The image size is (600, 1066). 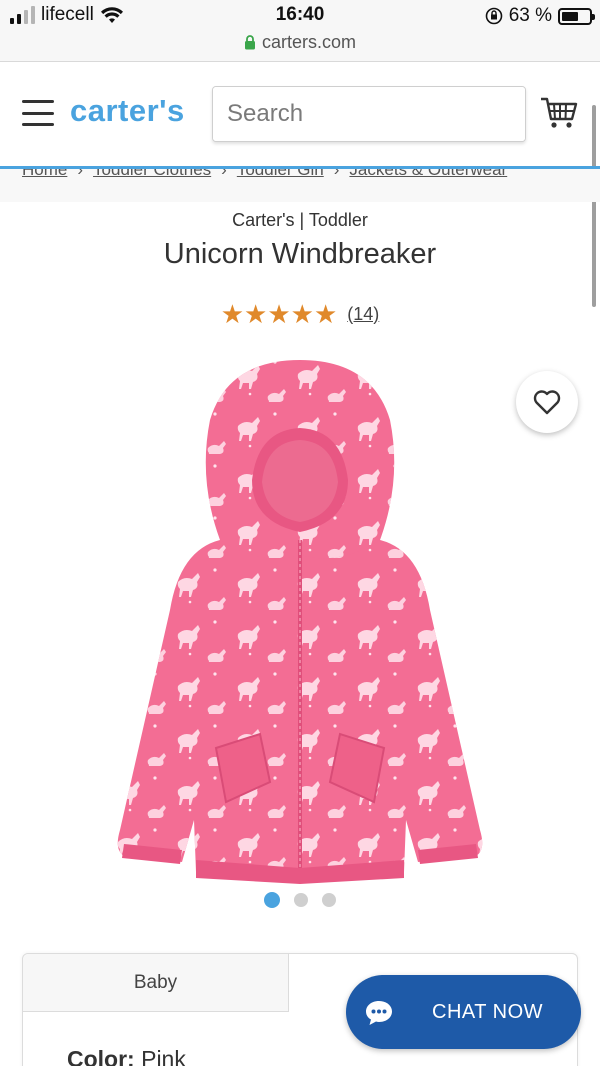 What do you see at coordinates (44, 174) in the screenshot?
I see `breadcrumb-home: Home` at bounding box center [44, 174].